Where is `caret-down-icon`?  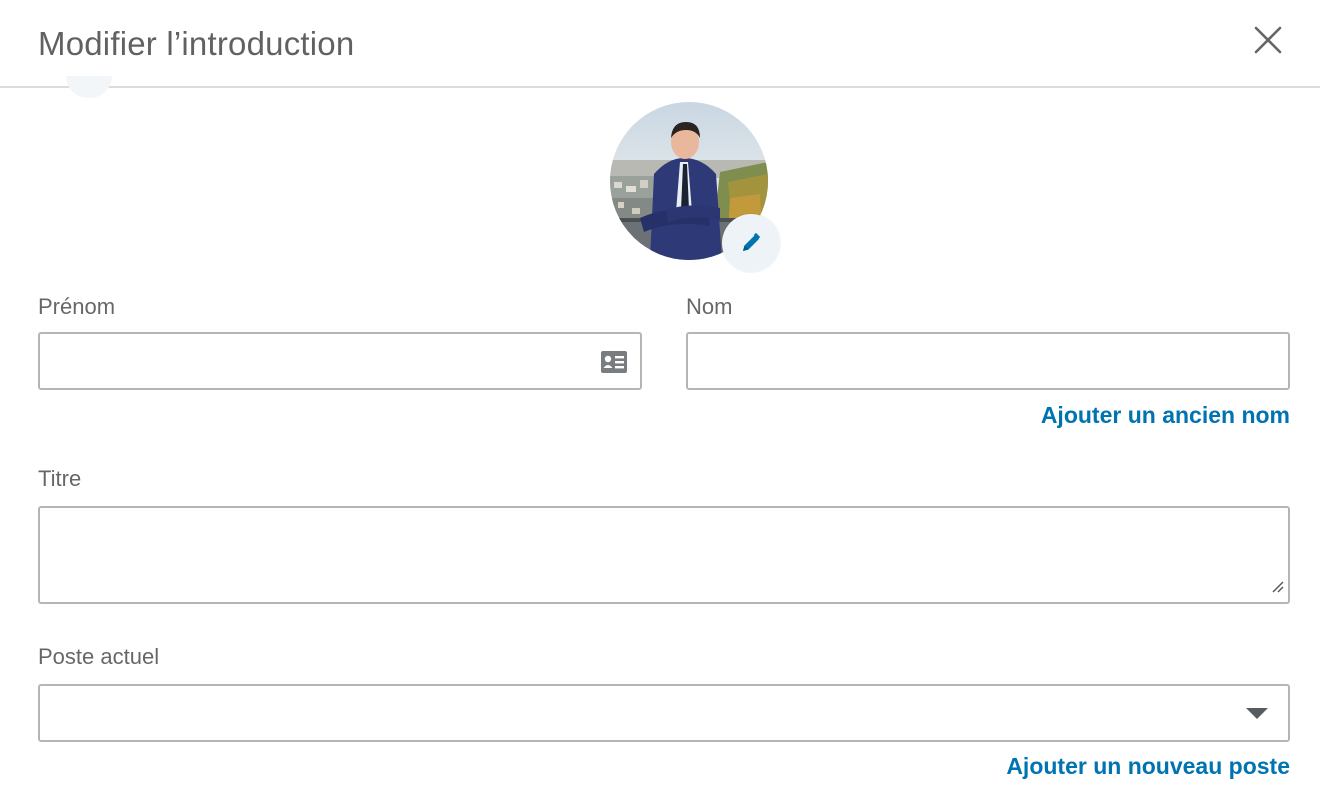 caret-down-icon is located at coordinates (1257, 713).